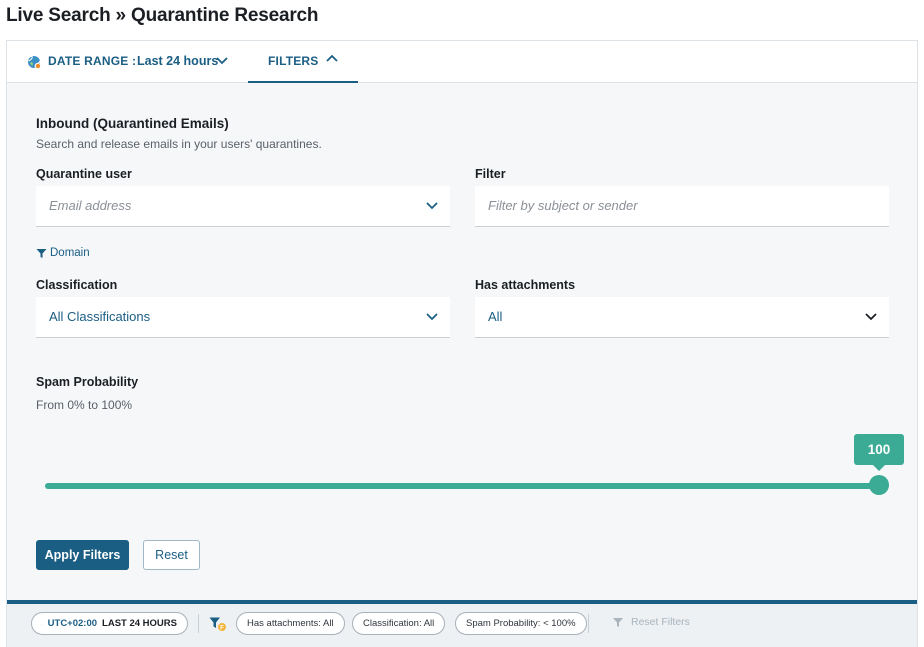 This screenshot has width=924, height=647. Describe the element at coordinates (521, 623) in the screenshot. I see `filter-pill-spam-probability: Spam Probability: < 100%` at that location.